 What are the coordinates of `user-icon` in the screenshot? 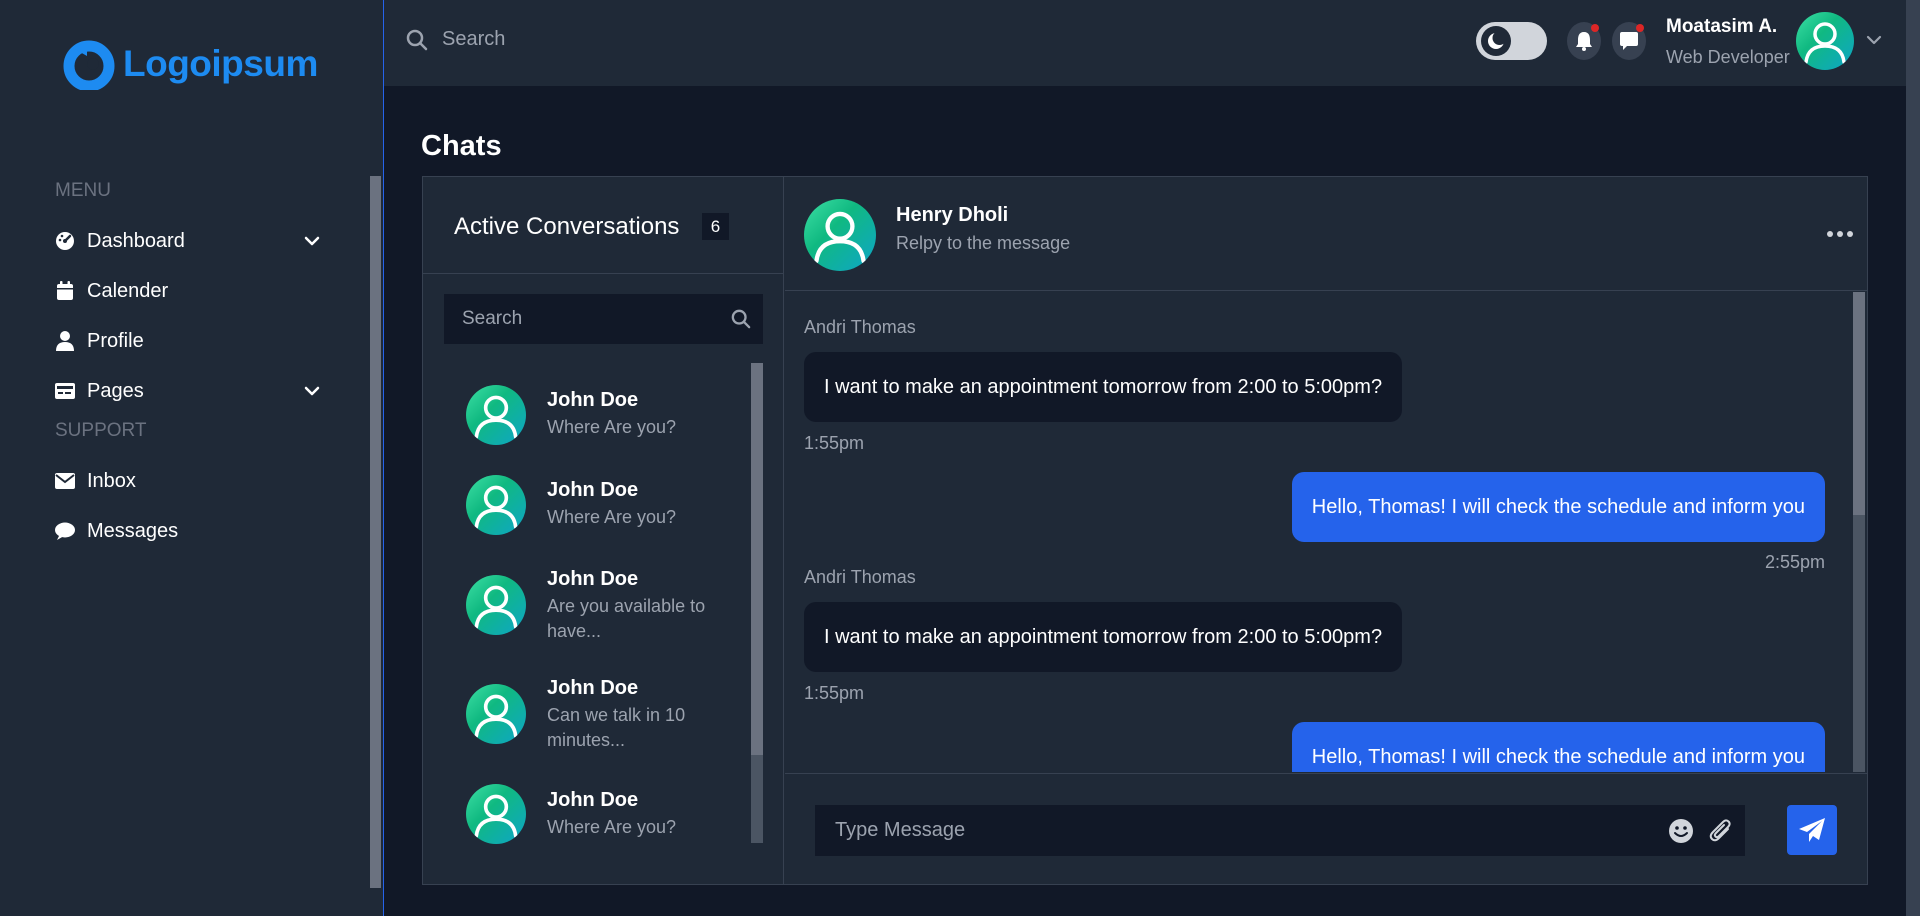 It's located at (65, 341).